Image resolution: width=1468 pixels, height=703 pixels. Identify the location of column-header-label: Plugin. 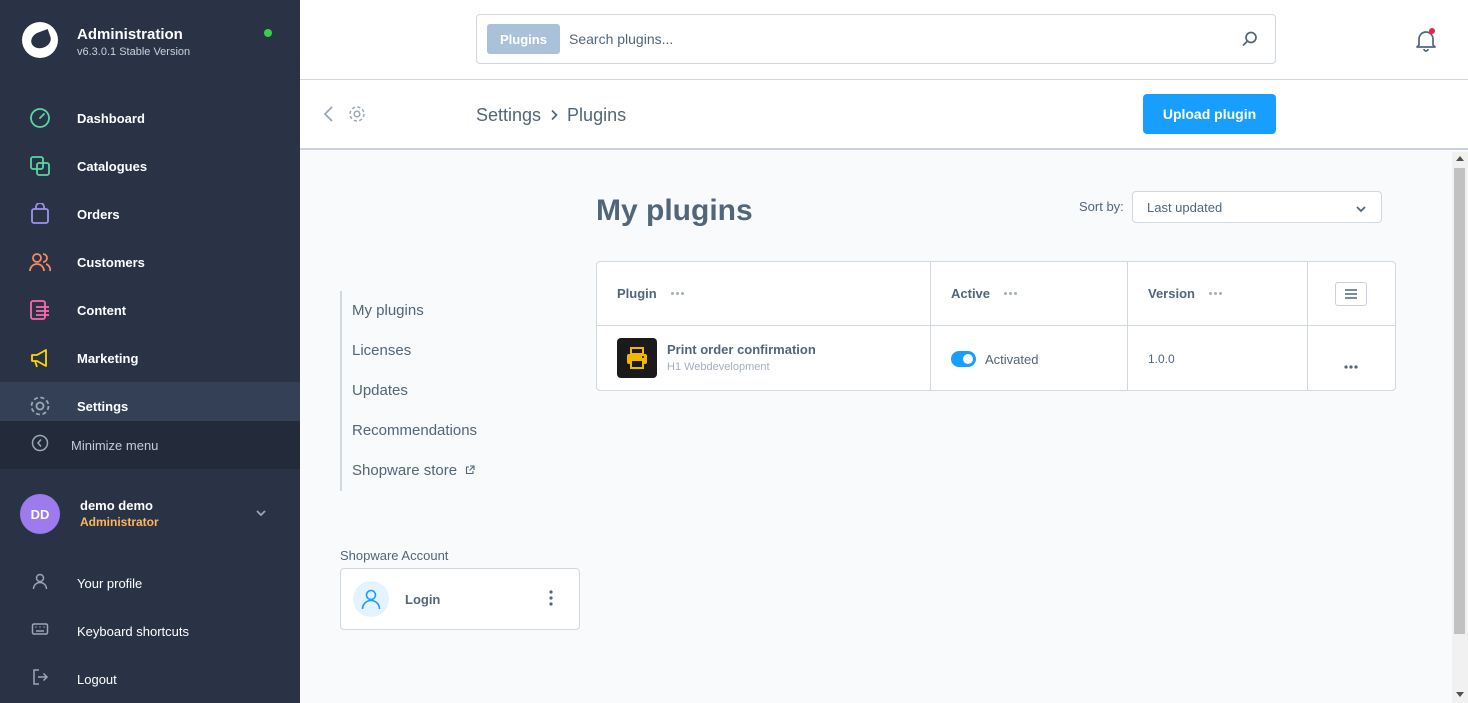
(637, 293).